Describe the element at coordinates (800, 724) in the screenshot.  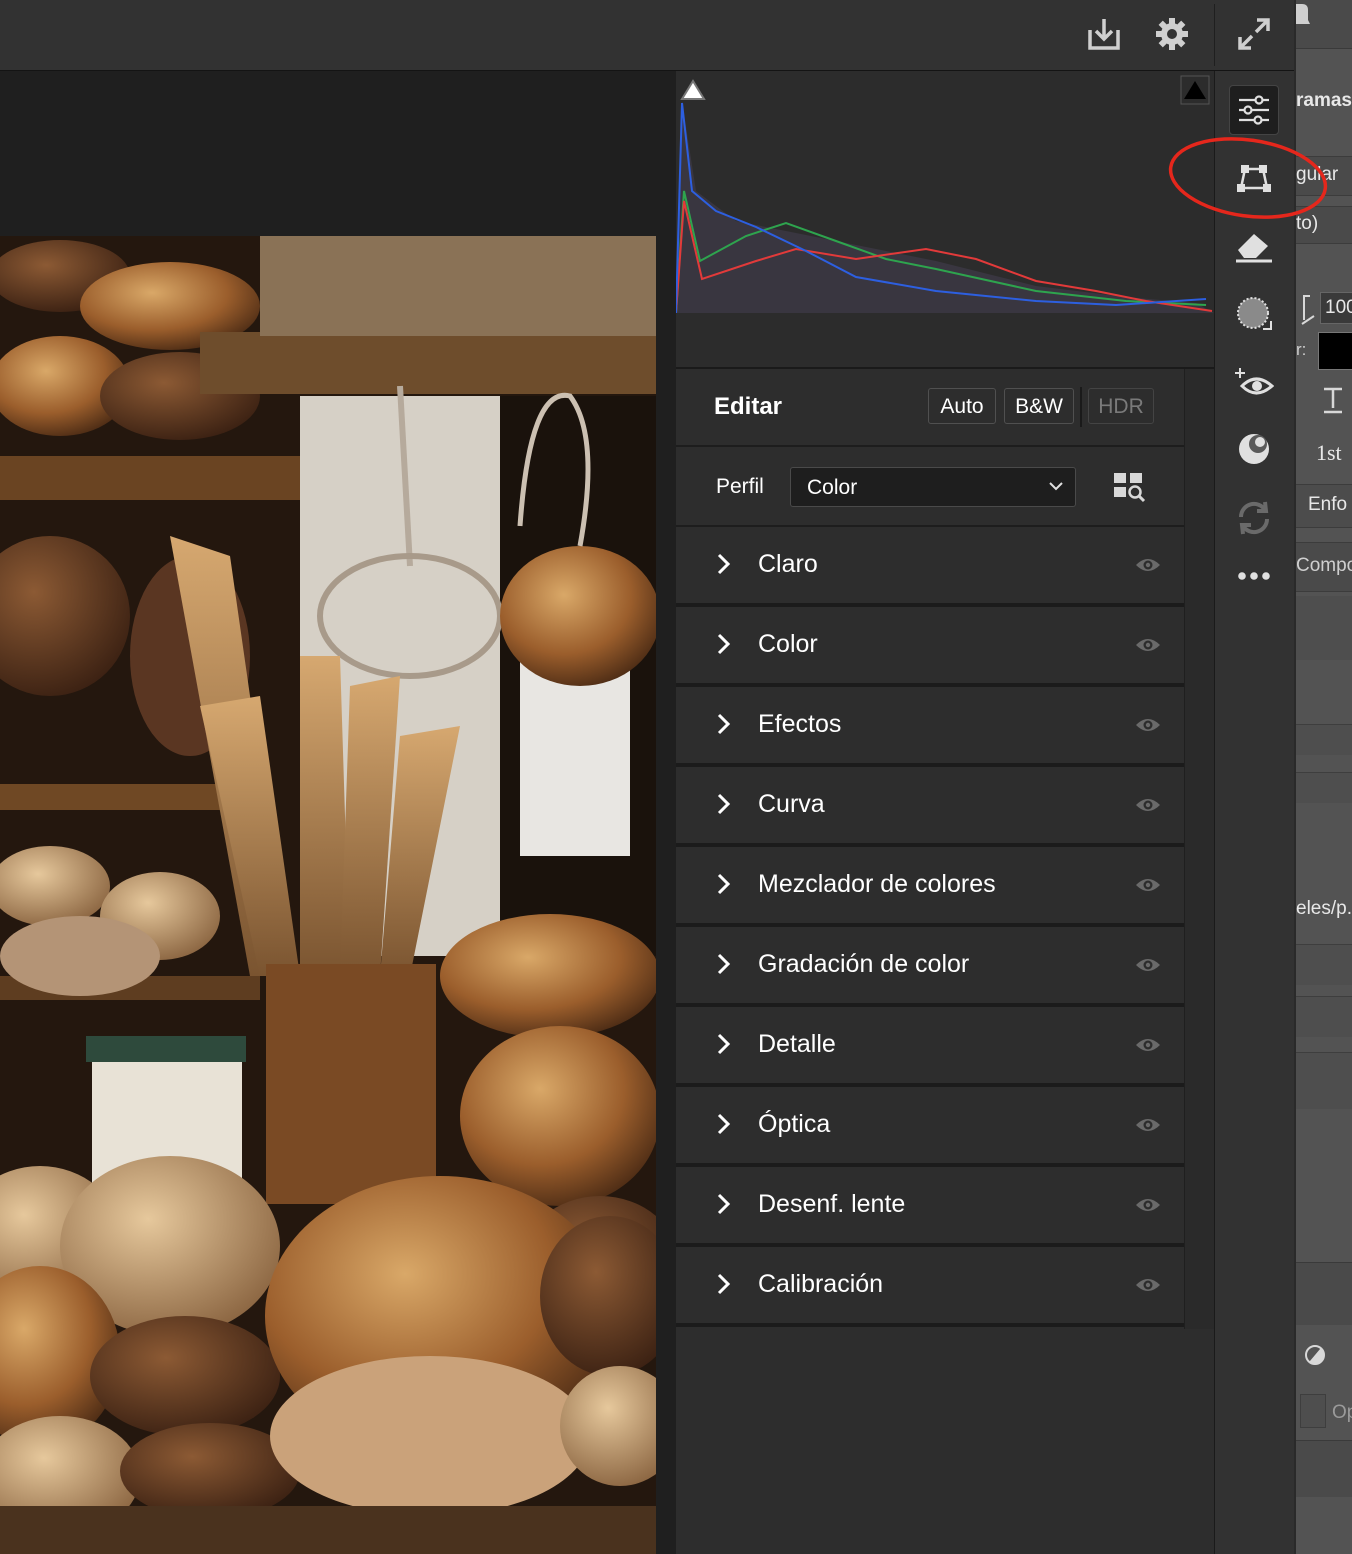
I see `section-label: Efectos` at that location.